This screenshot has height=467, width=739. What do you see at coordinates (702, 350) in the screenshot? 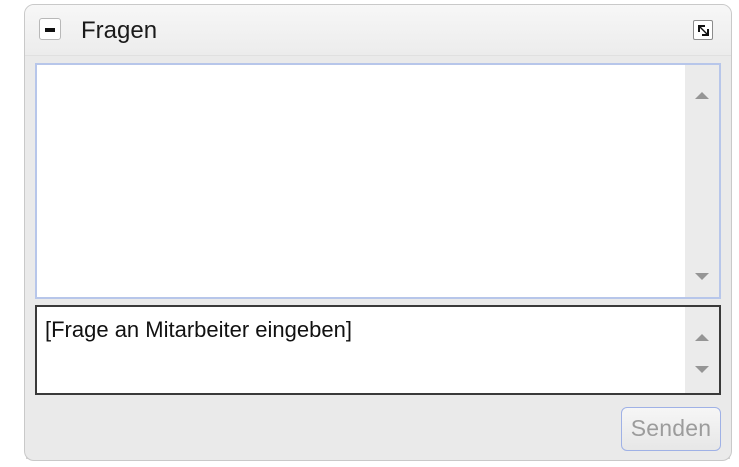
I see `question-scrollbar` at bounding box center [702, 350].